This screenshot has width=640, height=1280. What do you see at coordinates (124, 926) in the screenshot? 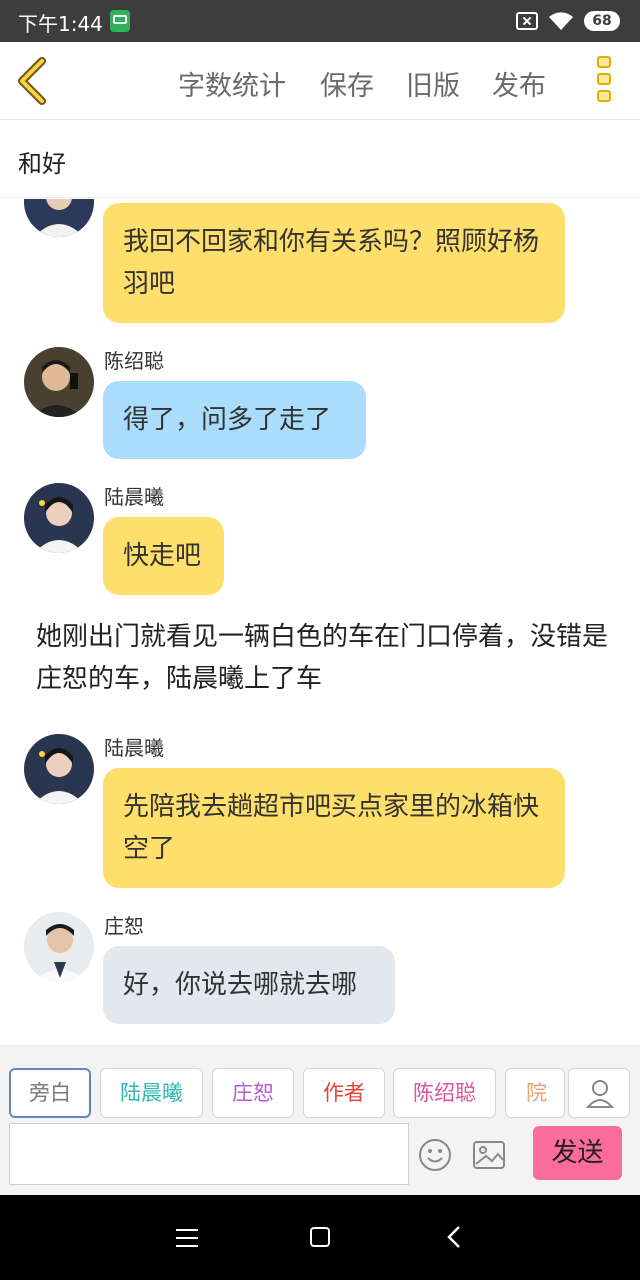
I see `sender-name: 庄恕` at bounding box center [124, 926].